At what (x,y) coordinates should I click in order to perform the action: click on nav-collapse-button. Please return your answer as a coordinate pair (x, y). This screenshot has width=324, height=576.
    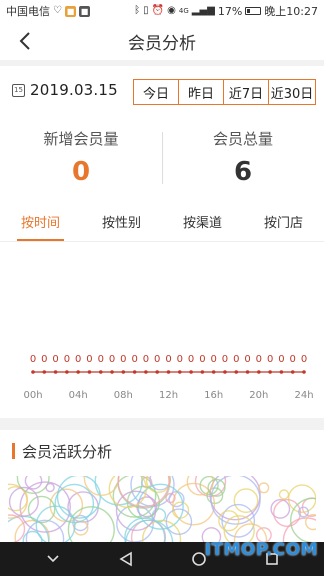
    Looking at the image, I should click on (53, 559).